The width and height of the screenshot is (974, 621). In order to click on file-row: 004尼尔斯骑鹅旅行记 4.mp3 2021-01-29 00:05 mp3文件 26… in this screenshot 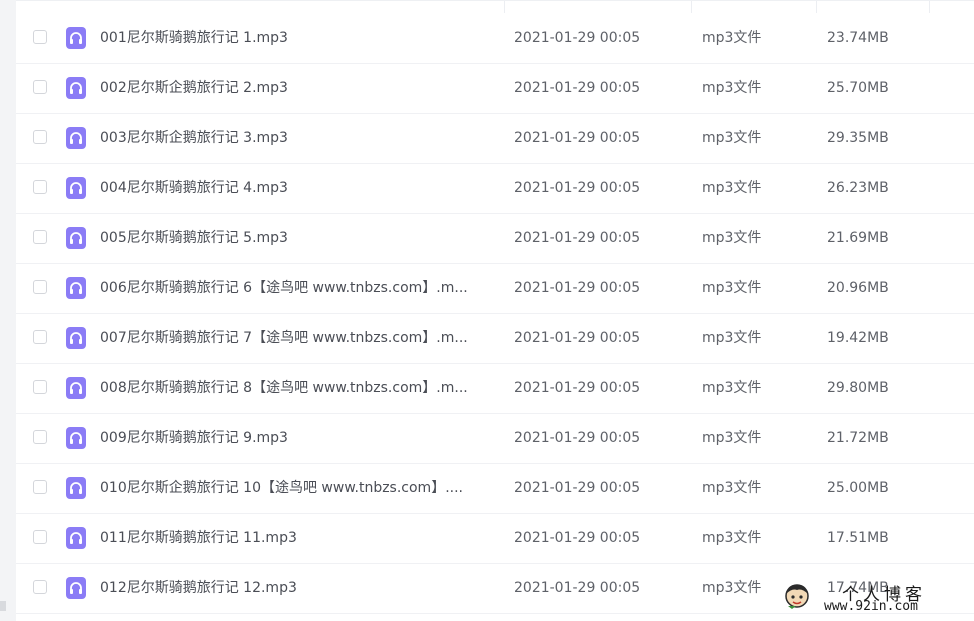, I will do `click(495, 188)`.